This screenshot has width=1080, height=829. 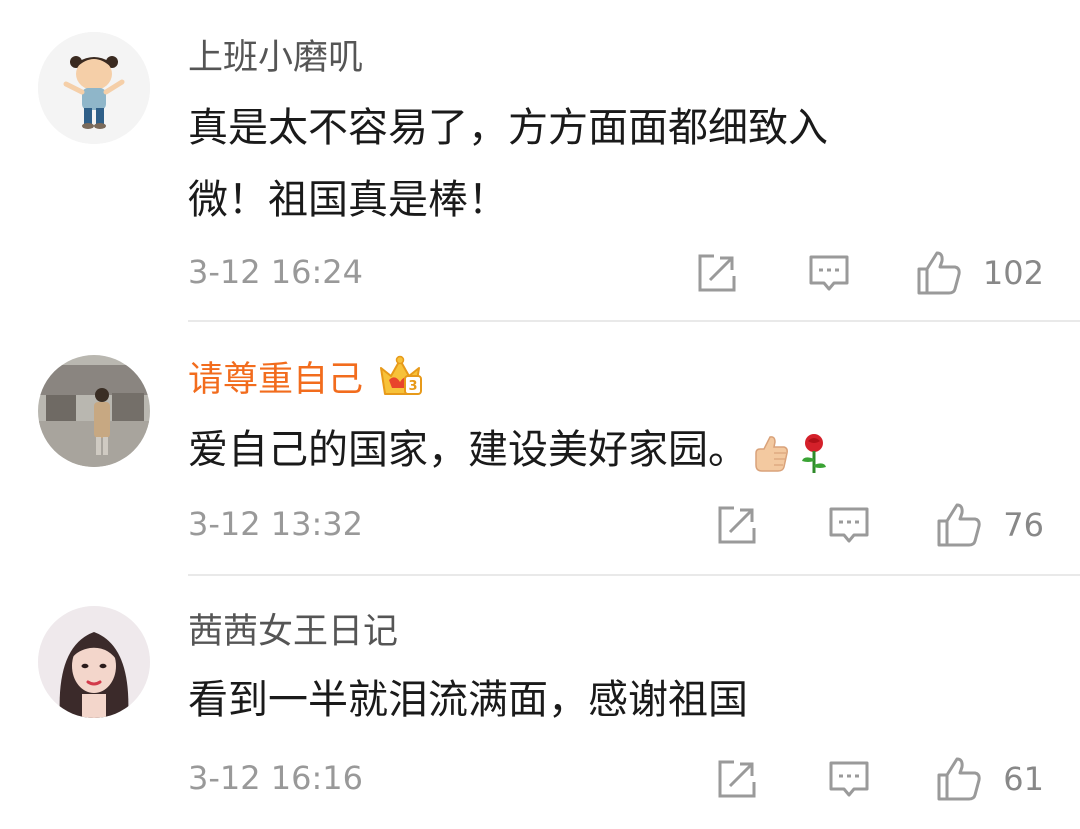 I want to click on like-count: 76, so click(x=1023, y=525).